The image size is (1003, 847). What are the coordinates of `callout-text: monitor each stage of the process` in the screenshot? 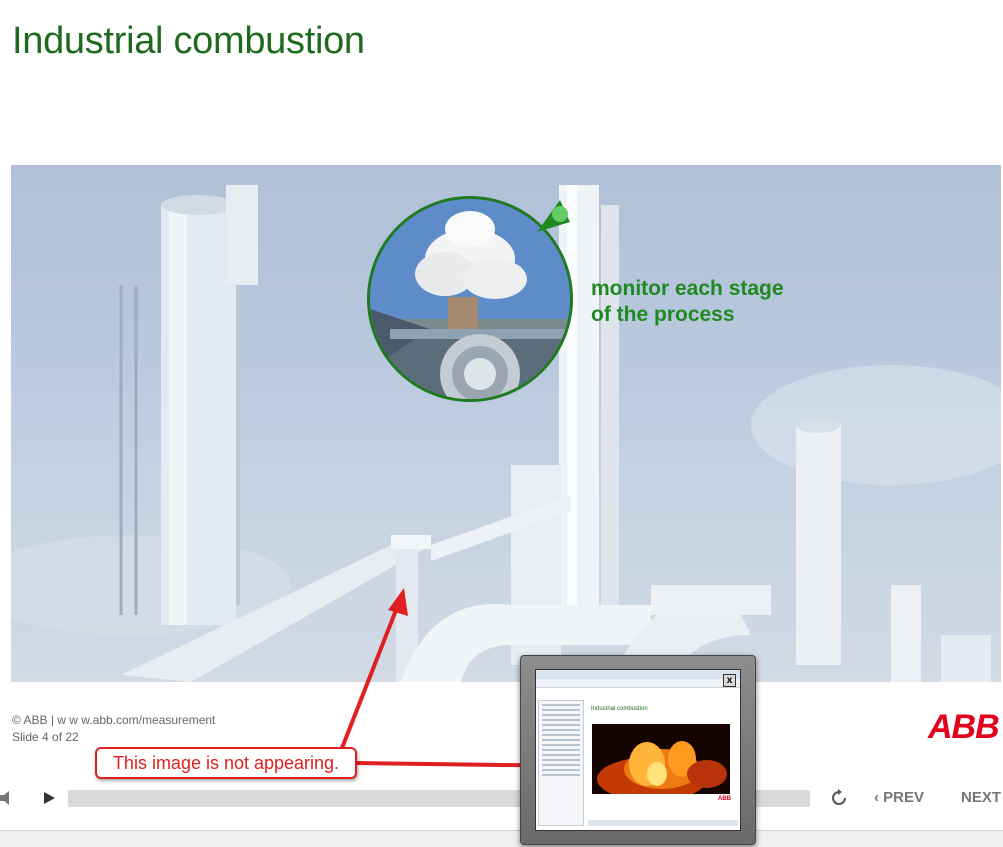 It's located at (687, 302).